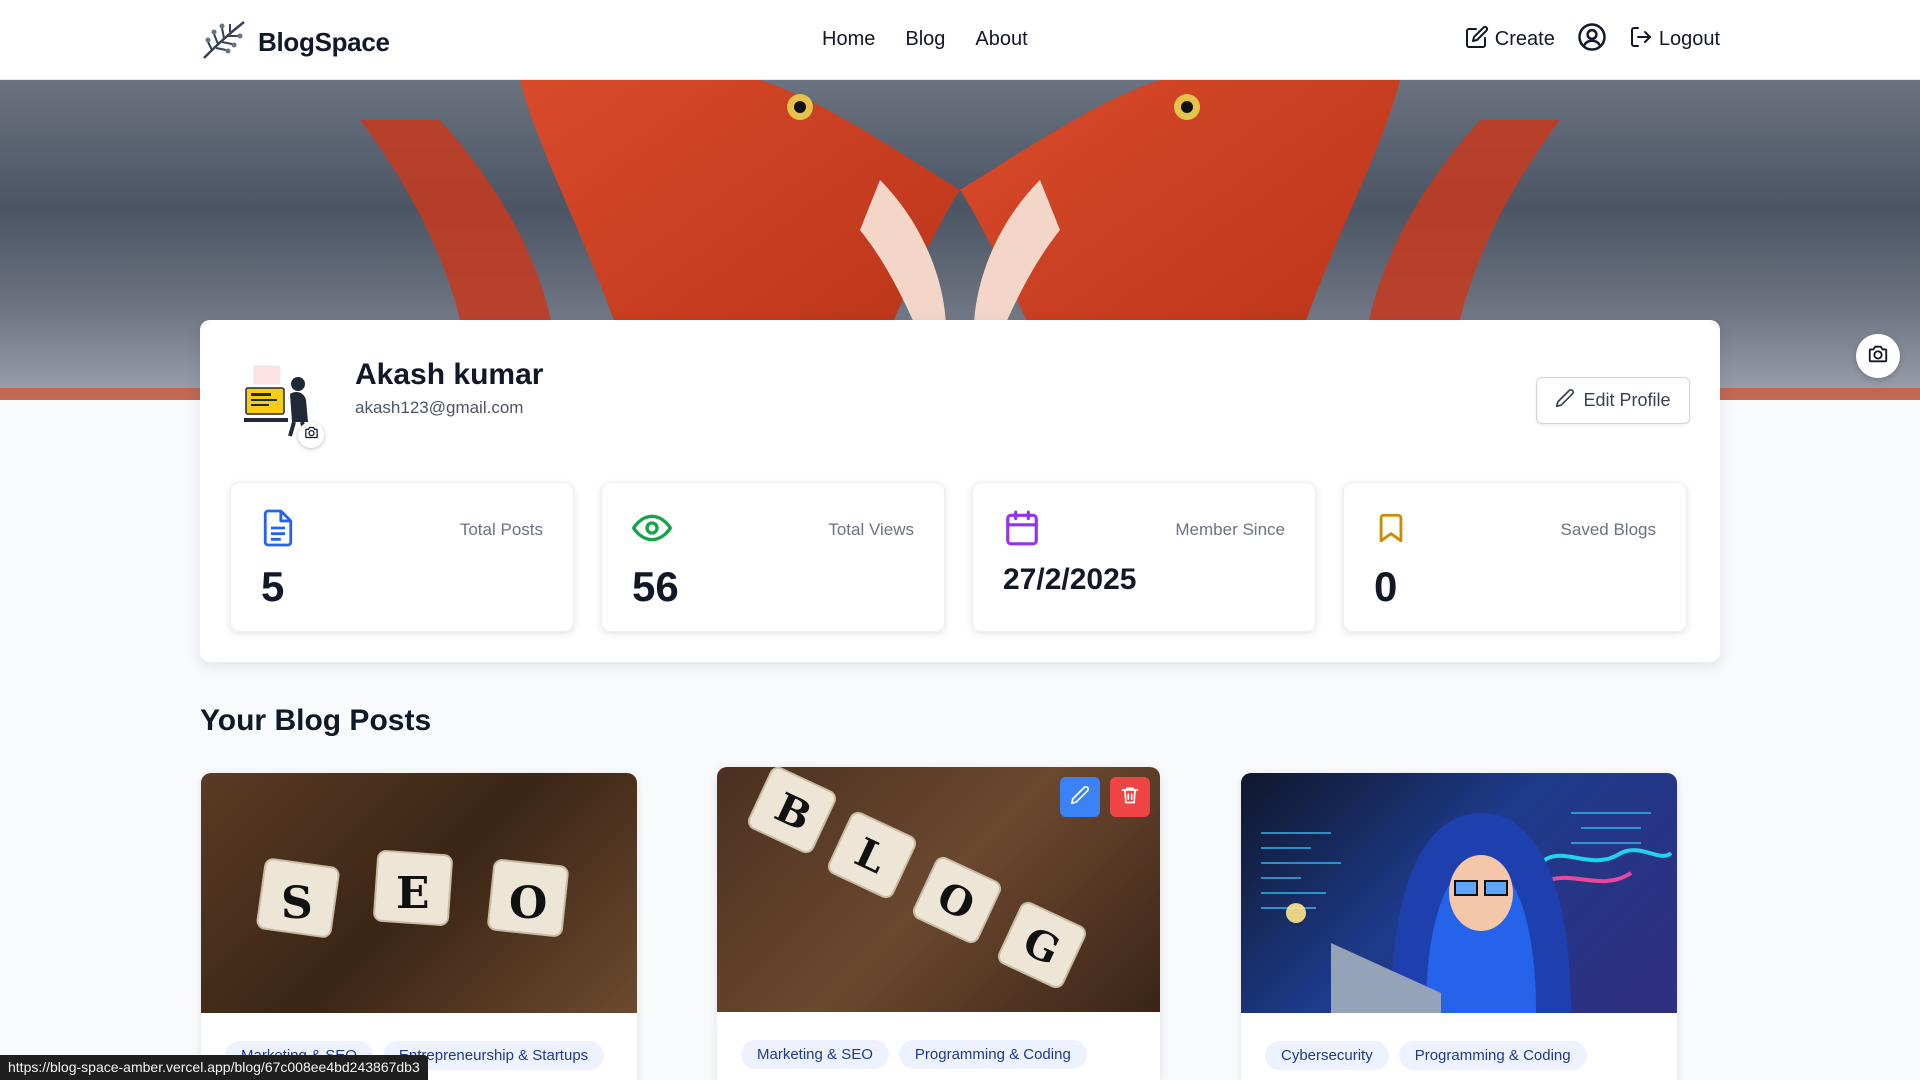  What do you see at coordinates (1105, 797) in the screenshot?
I see `post-actions` at bounding box center [1105, 797].